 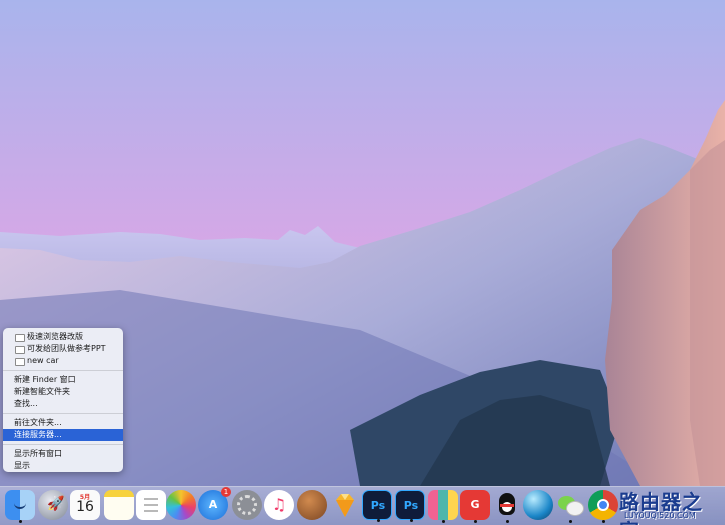 I want to click on finder-icon, so click(x=20, y=506).